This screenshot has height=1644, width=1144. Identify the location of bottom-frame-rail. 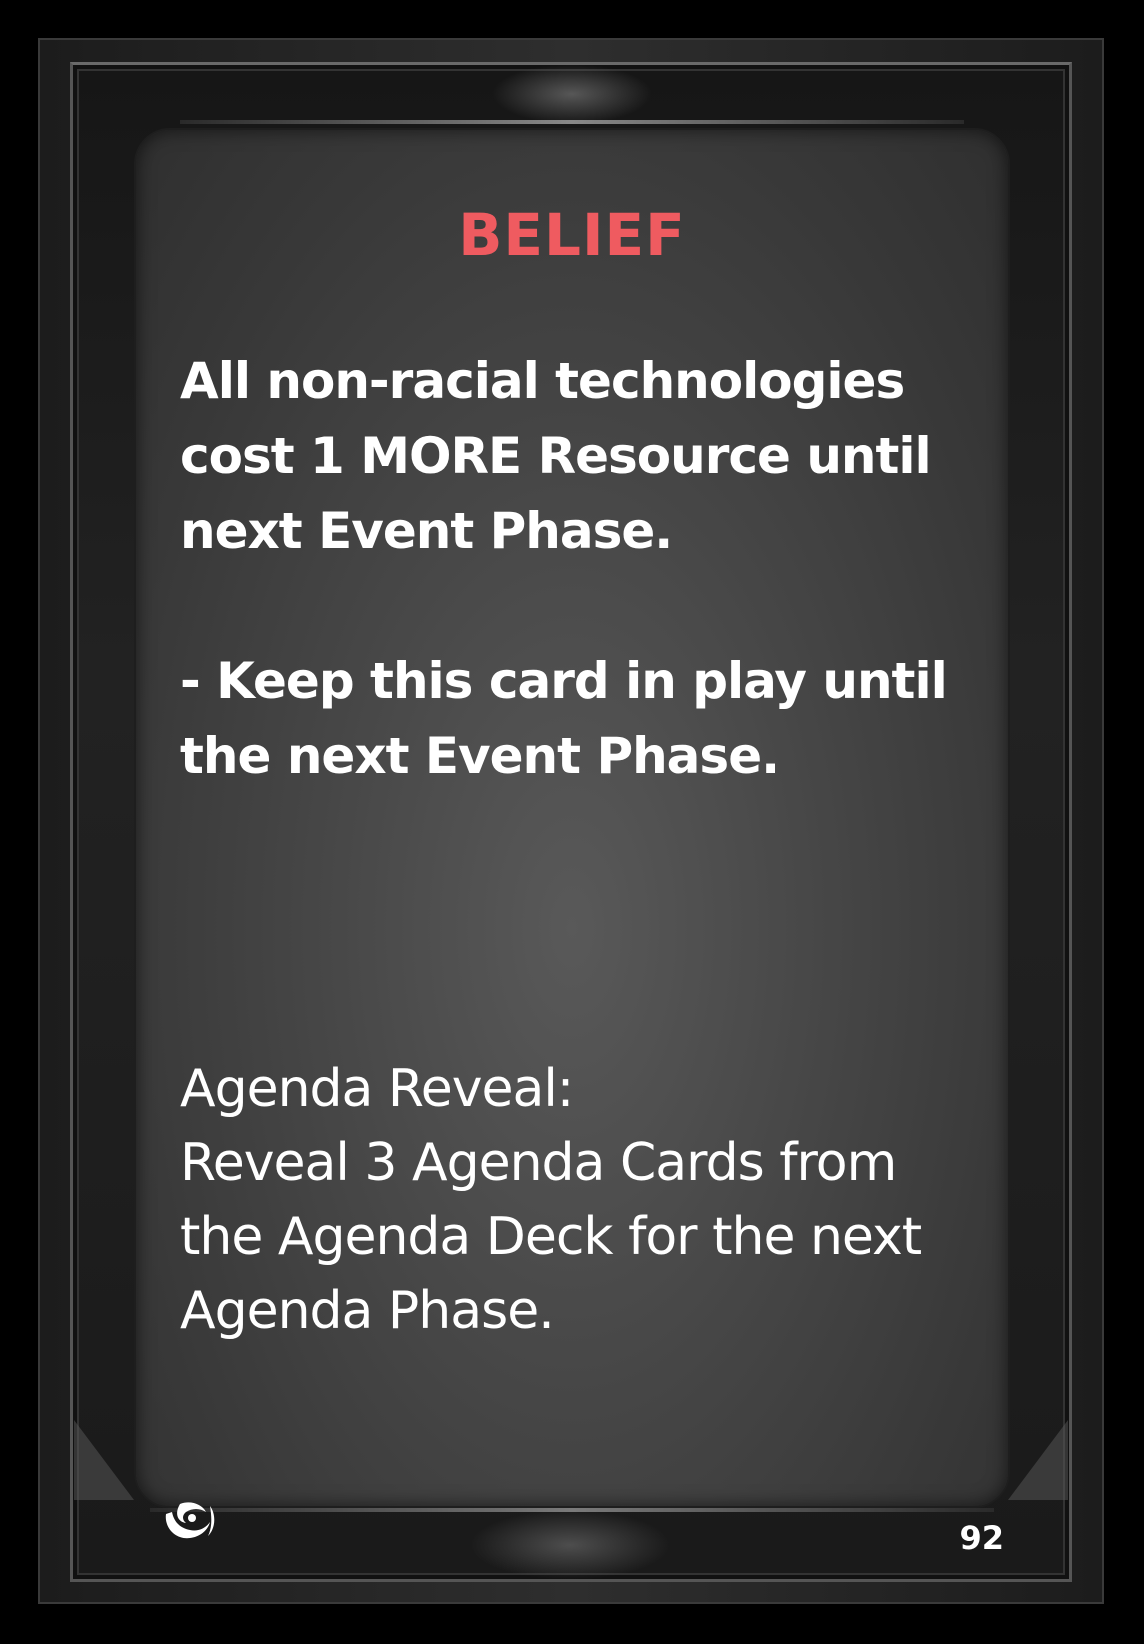
(572, 1510).